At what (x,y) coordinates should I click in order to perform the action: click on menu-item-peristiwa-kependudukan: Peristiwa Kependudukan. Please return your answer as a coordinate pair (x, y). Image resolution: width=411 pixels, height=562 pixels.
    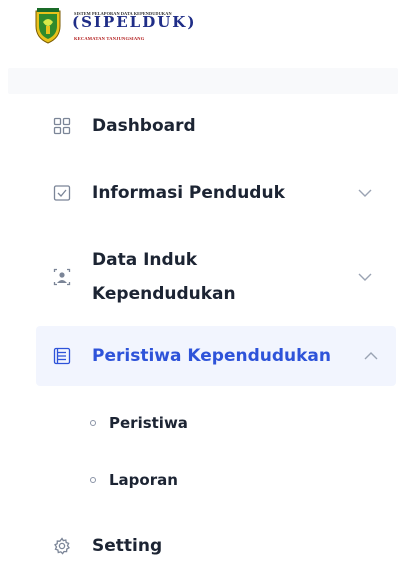
    Looking at the image, I should click on (216, 356).